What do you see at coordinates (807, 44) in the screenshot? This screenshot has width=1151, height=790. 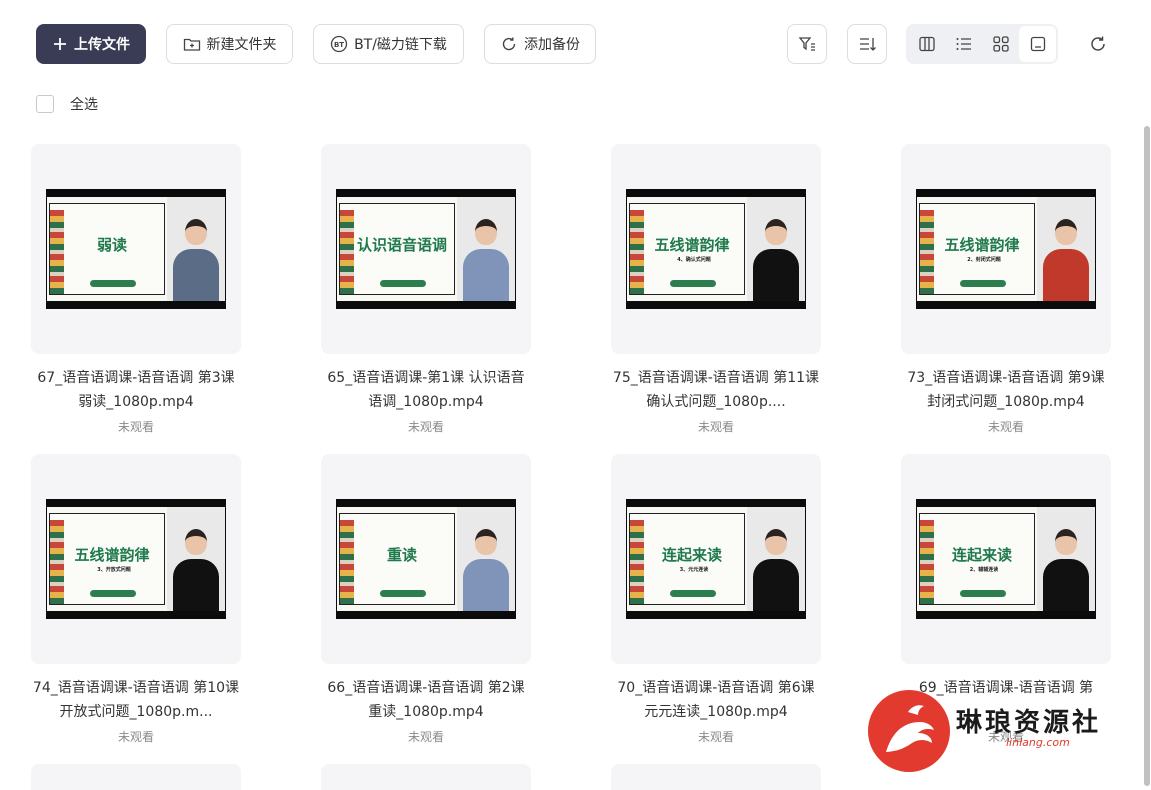 I see `filter-button` at bounding box center [807, 44].